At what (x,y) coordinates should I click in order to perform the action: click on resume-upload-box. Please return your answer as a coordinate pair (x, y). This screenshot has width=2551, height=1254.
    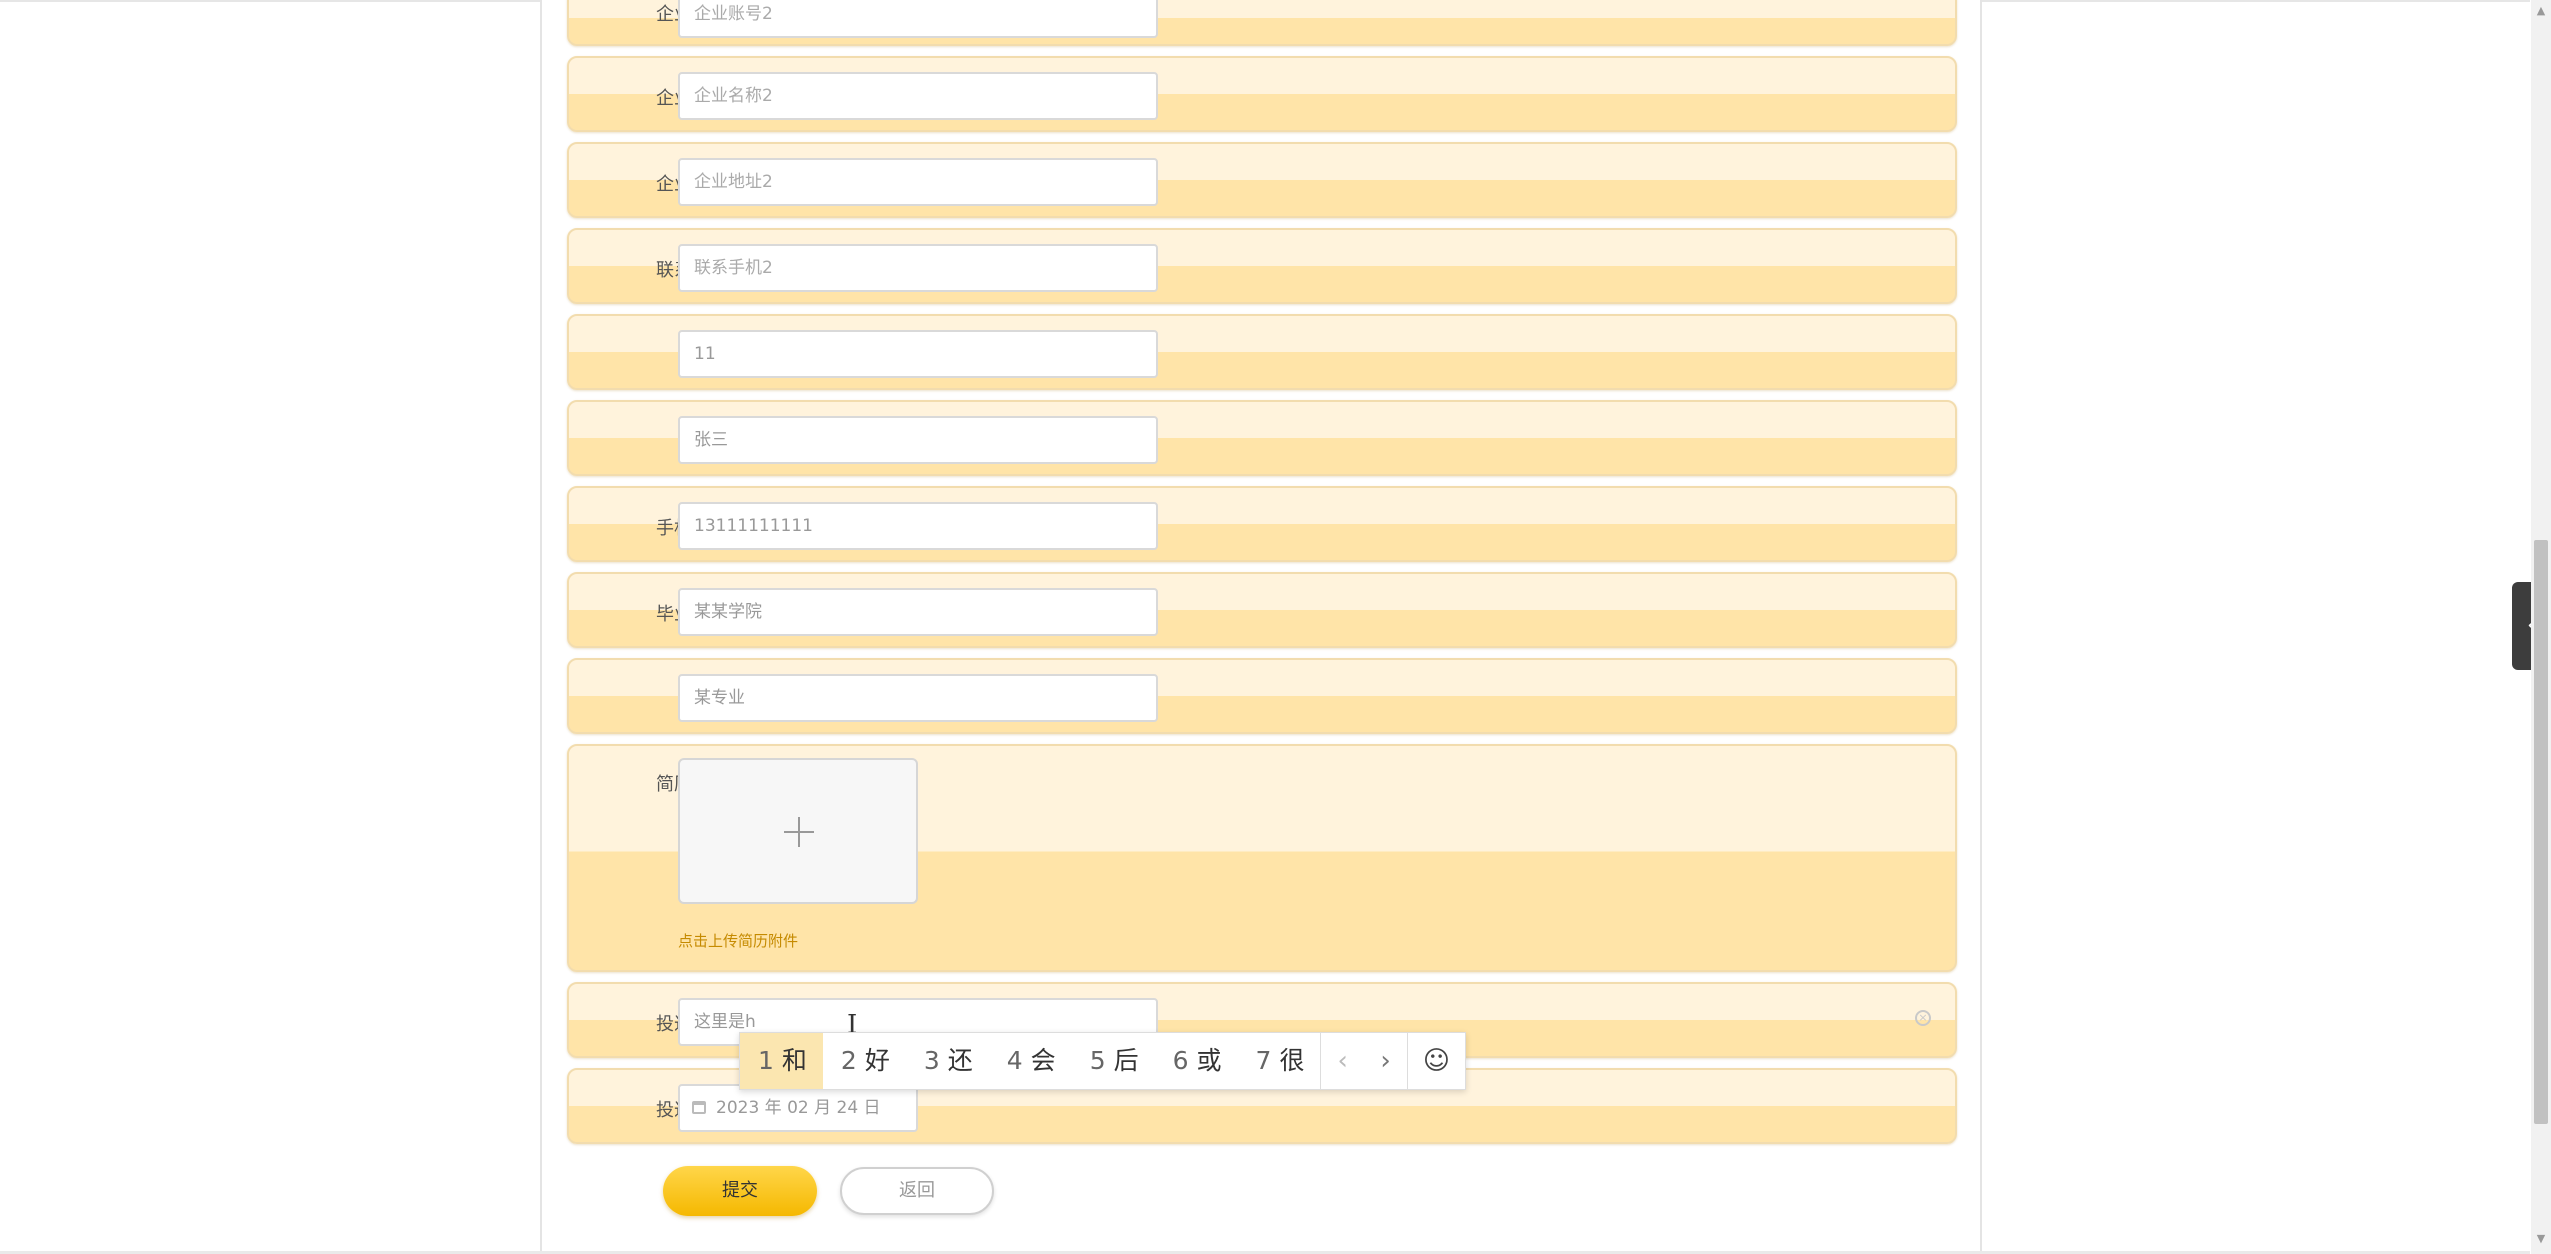
    Looking at the image, I should click on (798, 831).